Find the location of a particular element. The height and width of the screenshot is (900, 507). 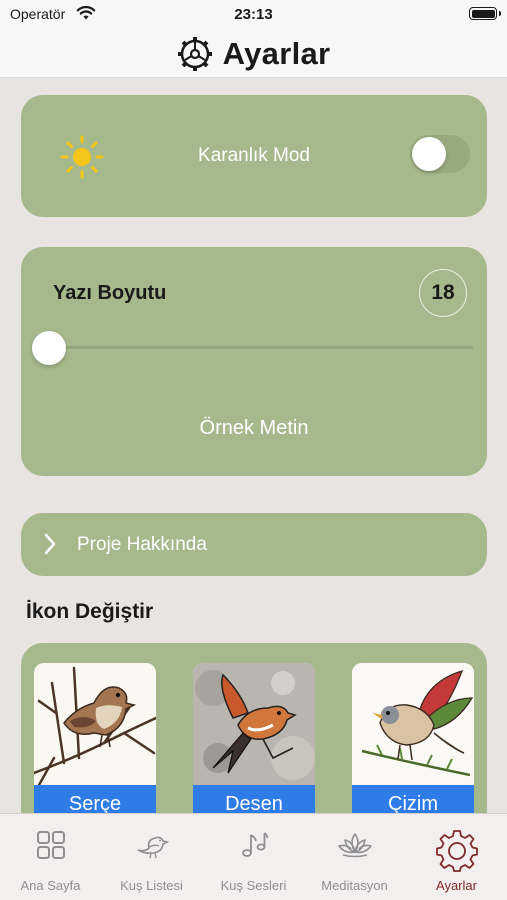

tab-label: Kuş Listesi is located at coordinates (151, 885).